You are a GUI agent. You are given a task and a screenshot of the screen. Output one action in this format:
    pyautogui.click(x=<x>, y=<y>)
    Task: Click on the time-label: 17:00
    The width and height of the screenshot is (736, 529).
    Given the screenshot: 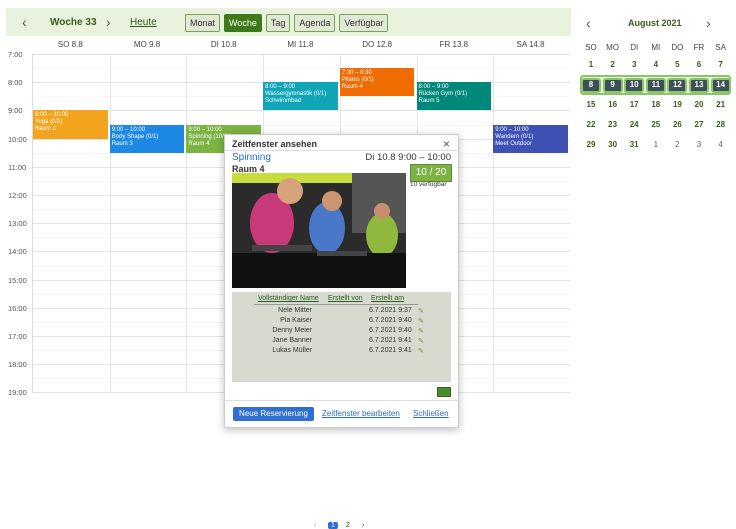 What is the action you would take?
    pyautogui.click(x=17, y=336)
    